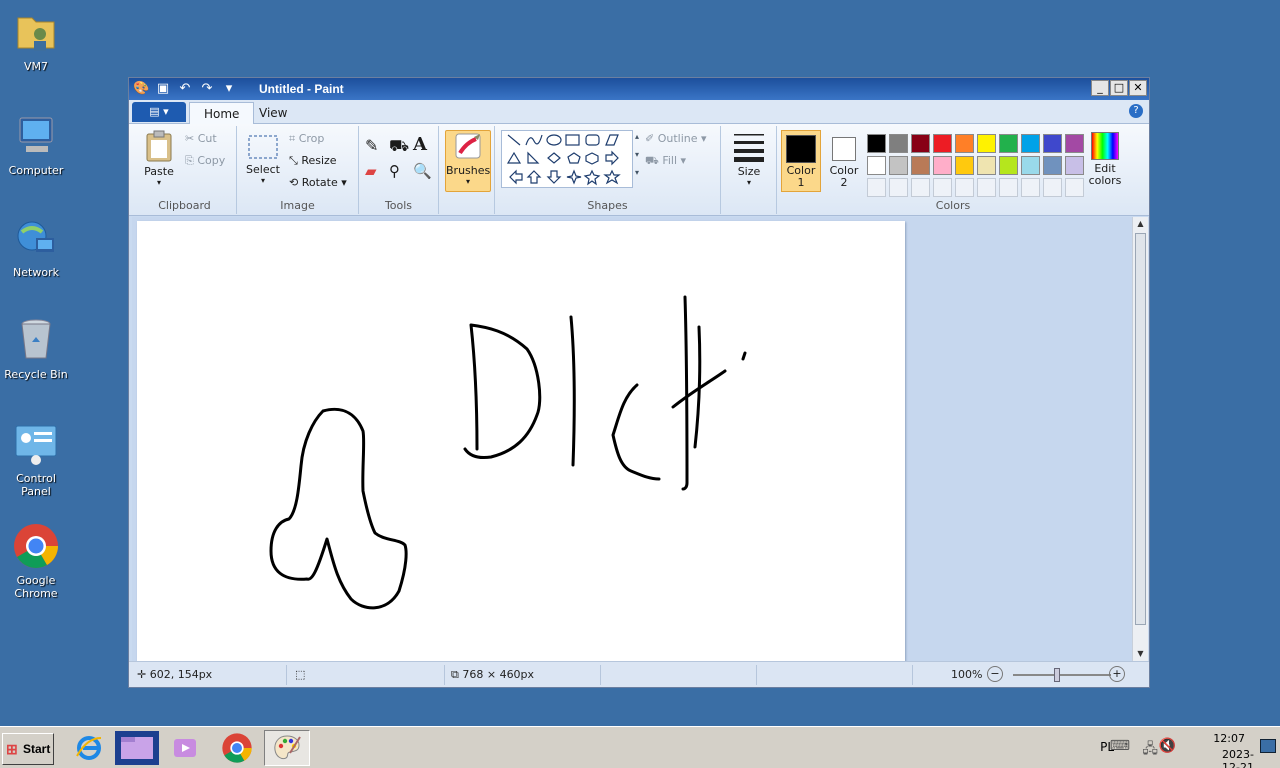  Describe the element at coordinates (287, 748) in the screenshot. I see `taskbar-app-paint` at that location.